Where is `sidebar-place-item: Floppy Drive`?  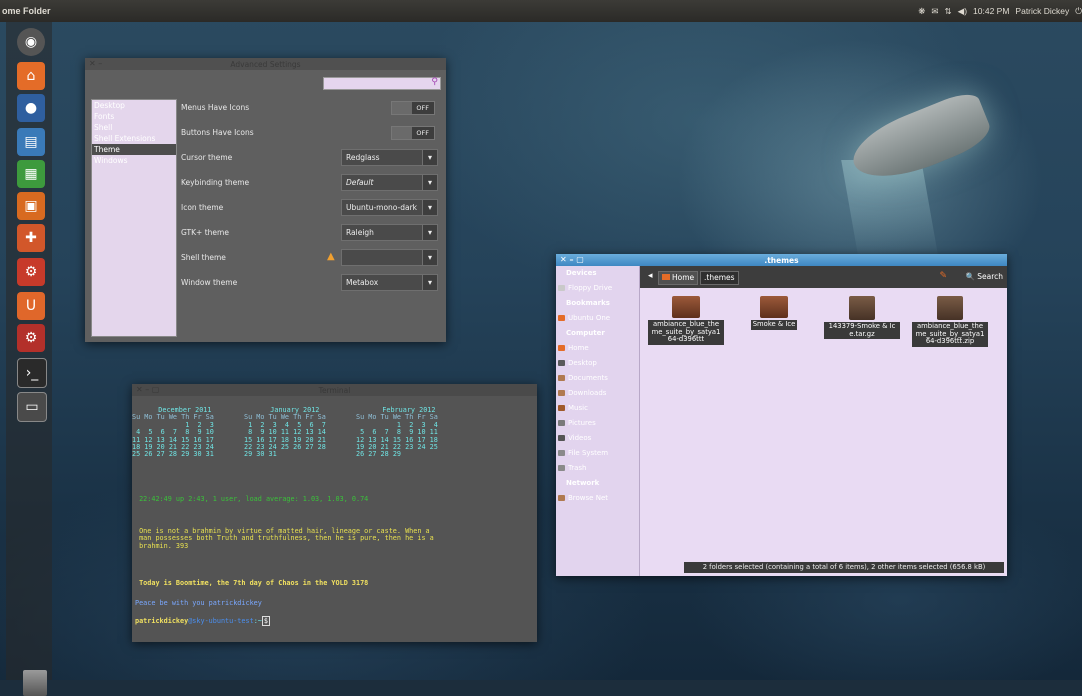
sidebar-place-item: Floppy Drive is located at coordinates (597, 288).